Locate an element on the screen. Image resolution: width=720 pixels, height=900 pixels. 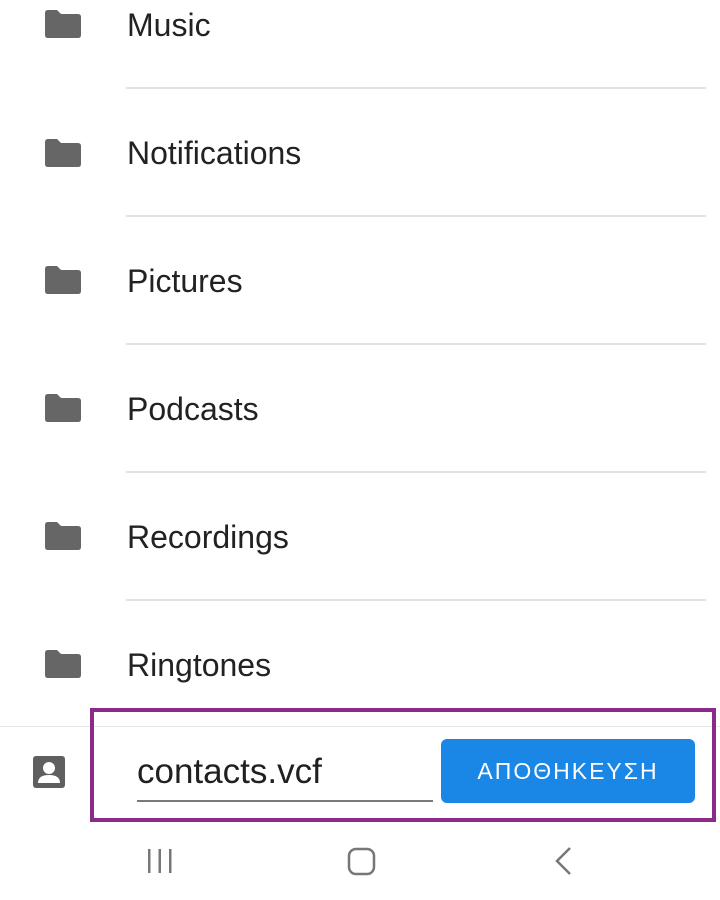
folder-item-podcasts: Podcasts is located at coordinates (360, 427).